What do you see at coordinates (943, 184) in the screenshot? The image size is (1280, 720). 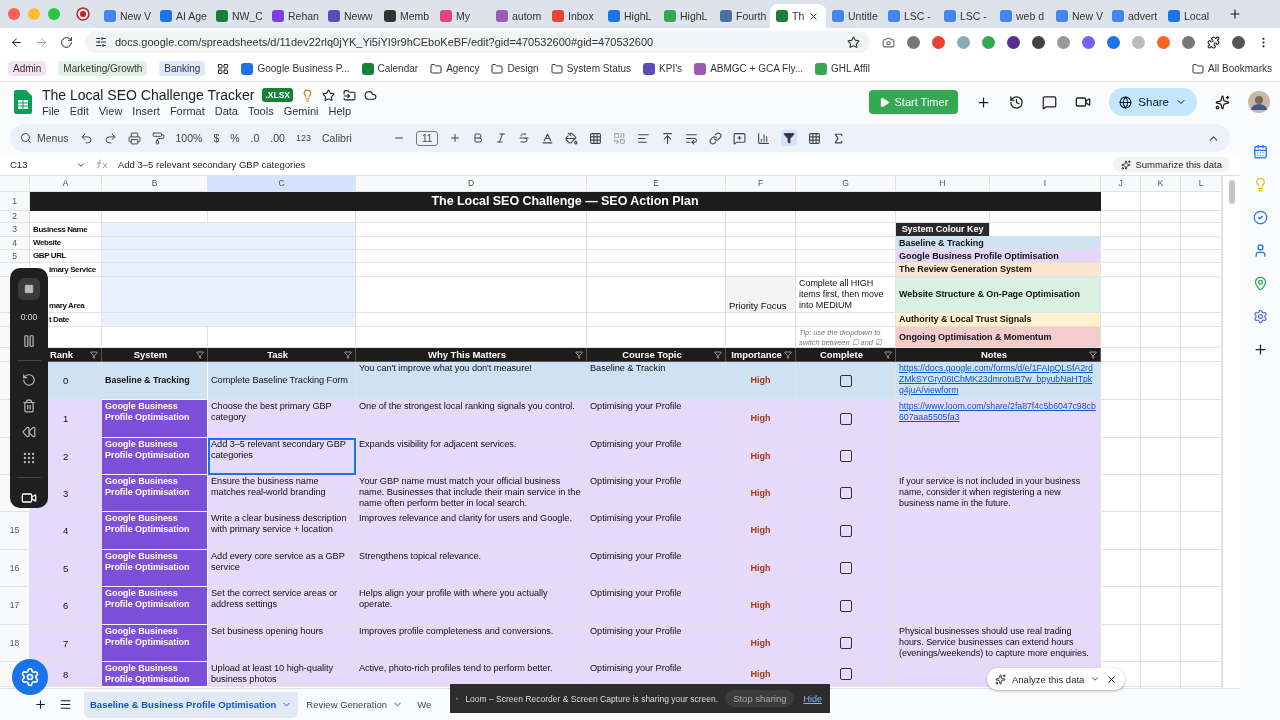 I see `column-header: H` at bounding box center [943, 184].